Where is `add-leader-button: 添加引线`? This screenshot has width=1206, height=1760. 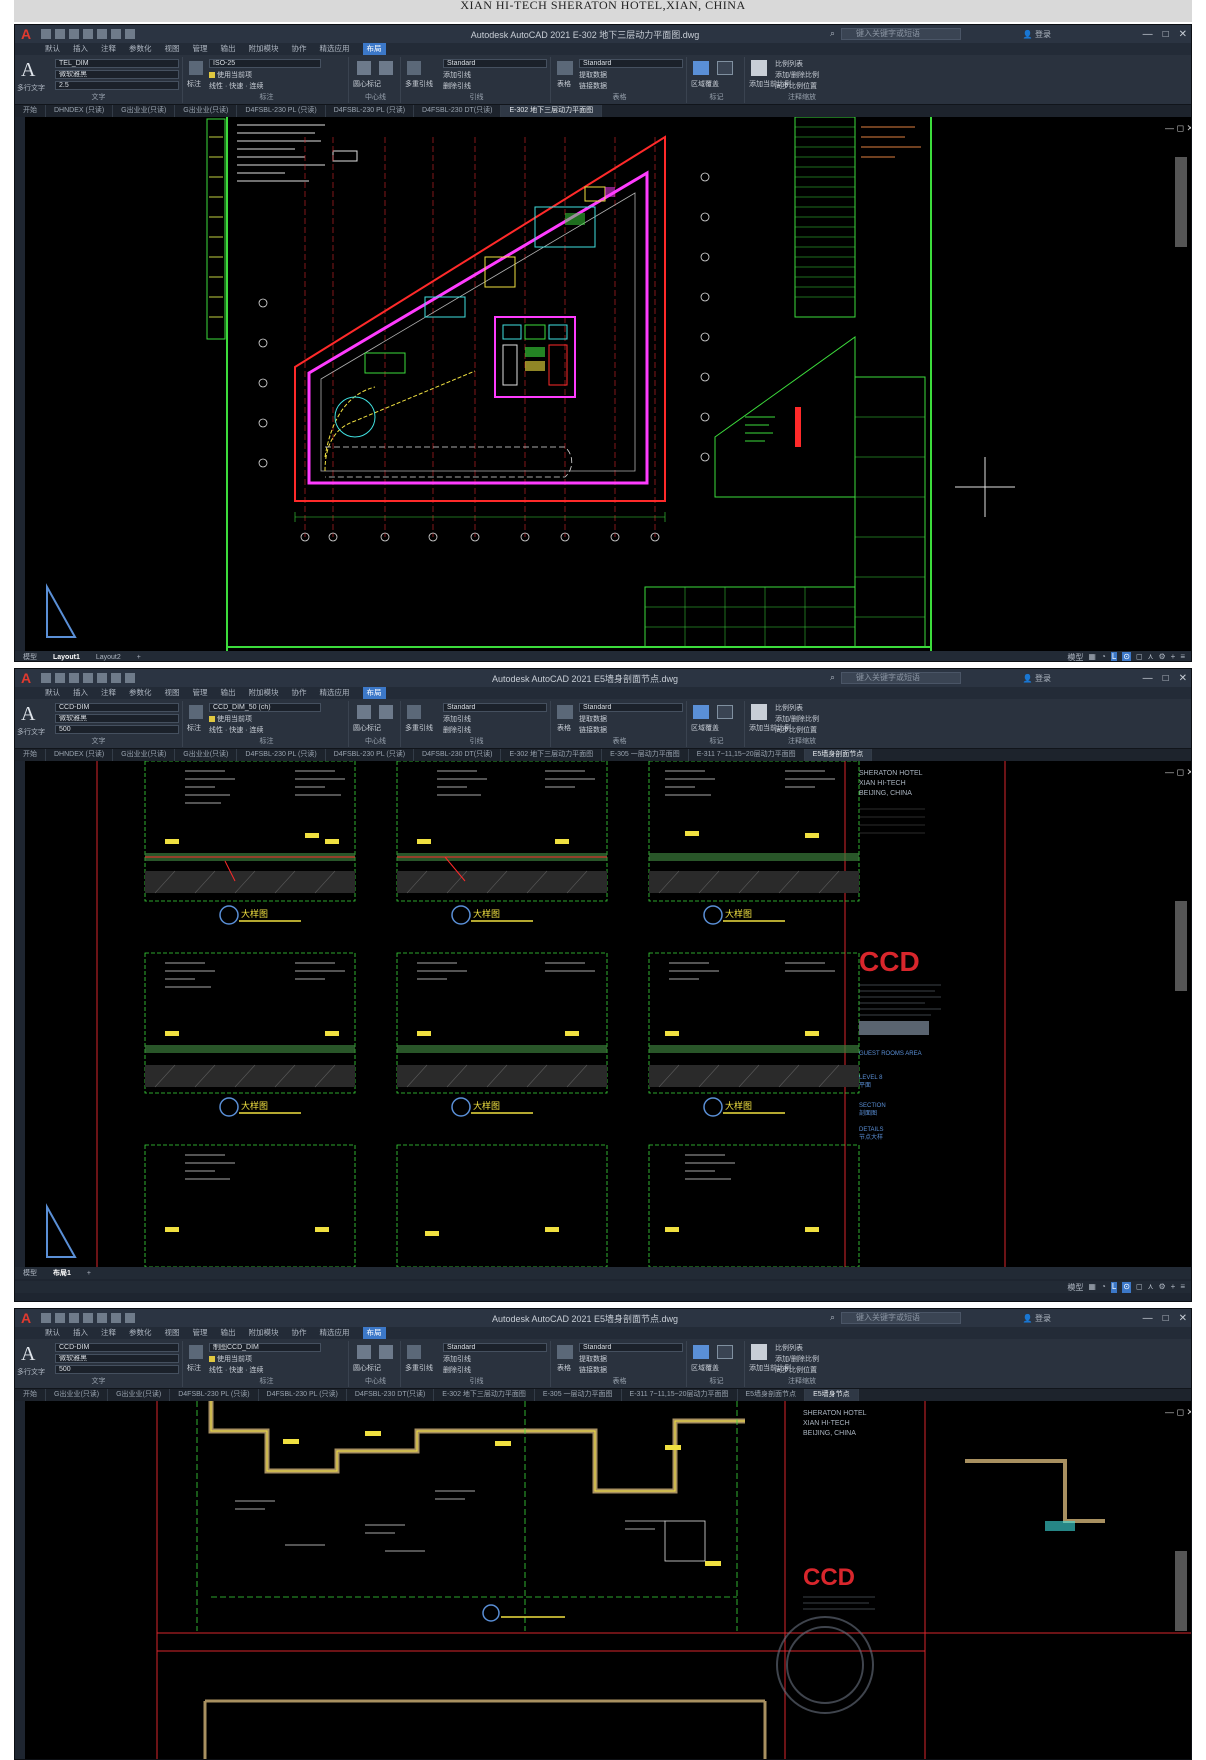 add-leader-button: 添加引线 is located at coordinates (457, 75).